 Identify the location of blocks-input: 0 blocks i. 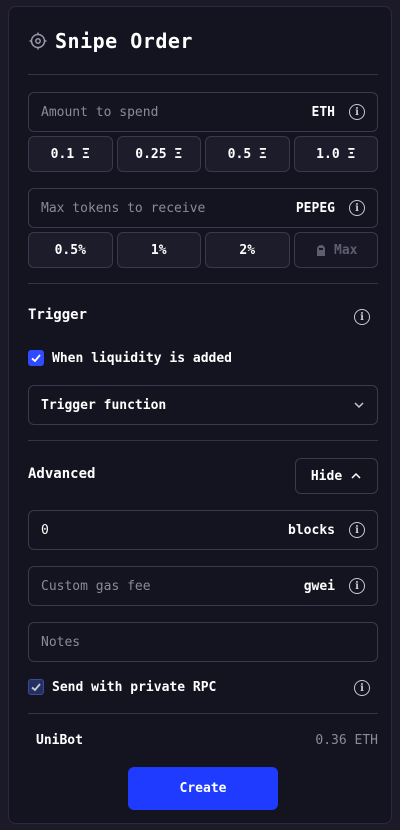
(203, 530).